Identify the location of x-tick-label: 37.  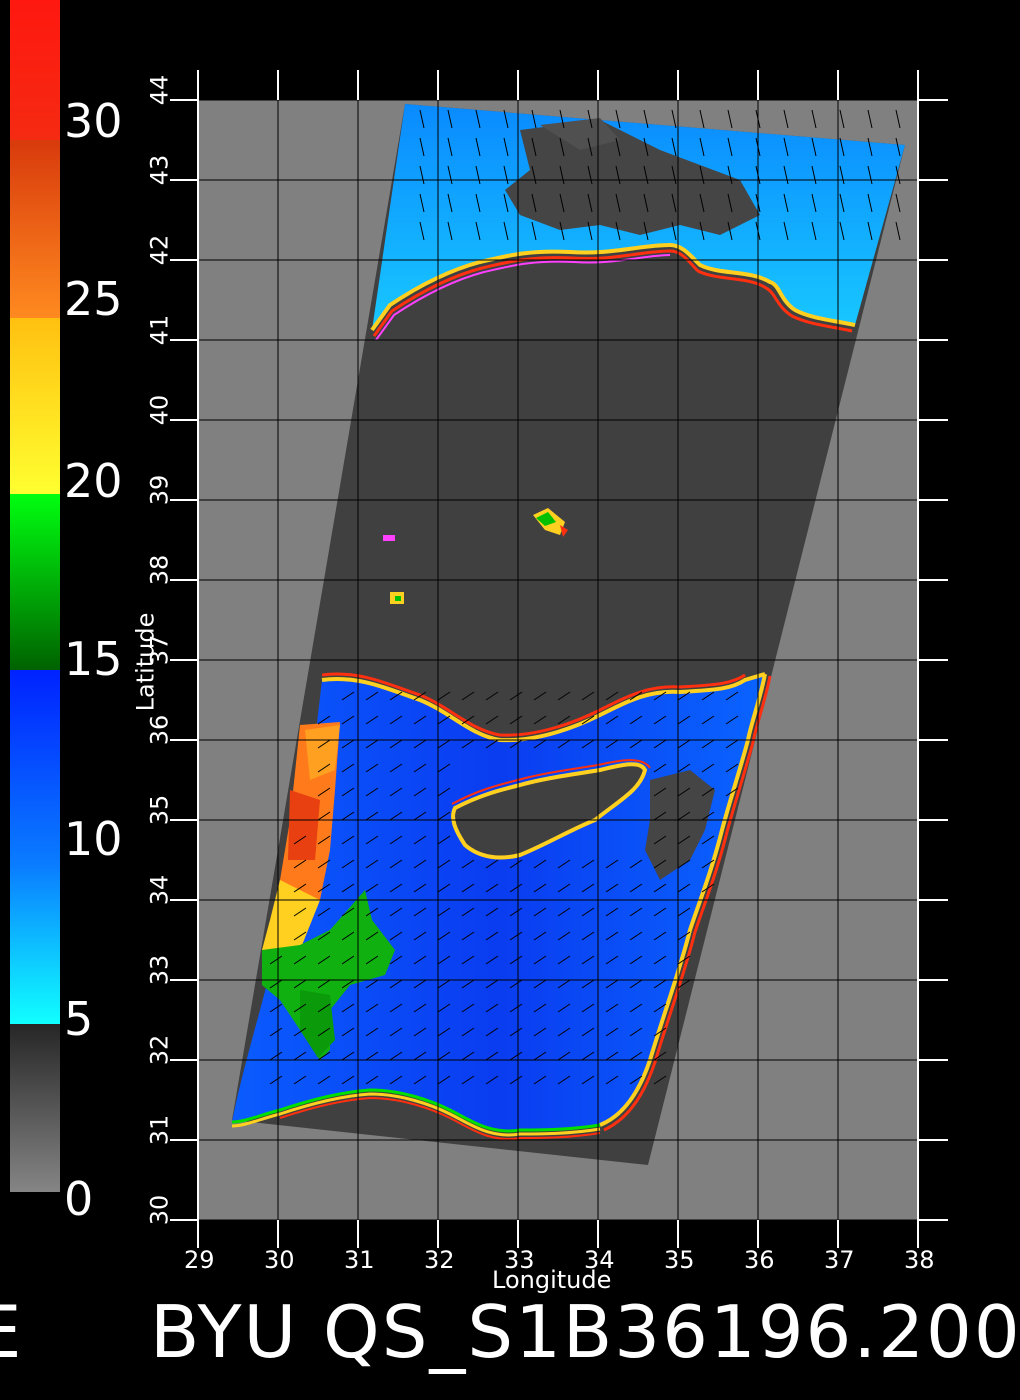
(839, 1260).